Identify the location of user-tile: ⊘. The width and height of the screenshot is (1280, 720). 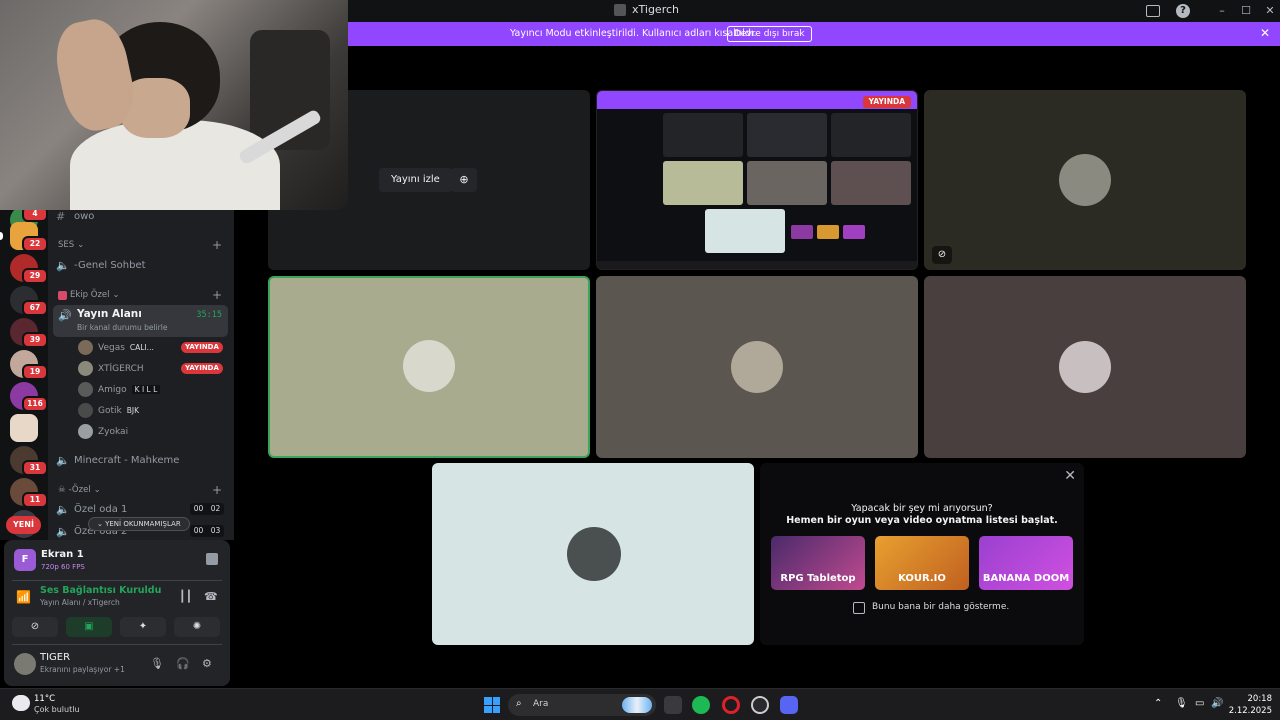
(1085, 180).